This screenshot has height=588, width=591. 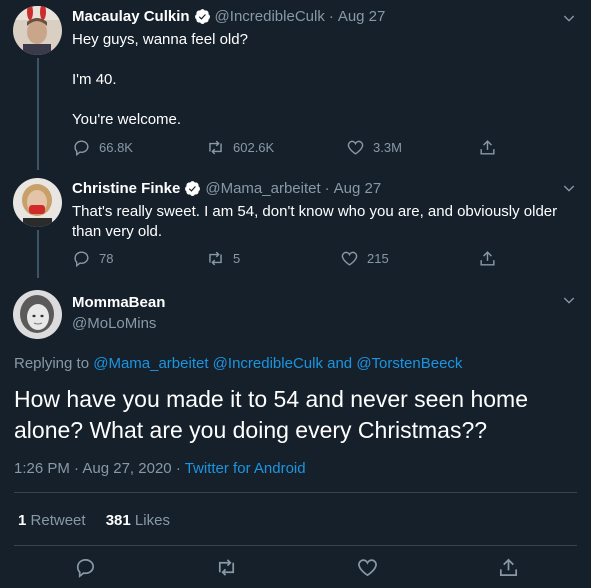 What do you see at coordinates (94, 520) in the screenshot?
I see `engagement-stats: 1 Retweet 381 Likes` at bounding box center [94, 520].